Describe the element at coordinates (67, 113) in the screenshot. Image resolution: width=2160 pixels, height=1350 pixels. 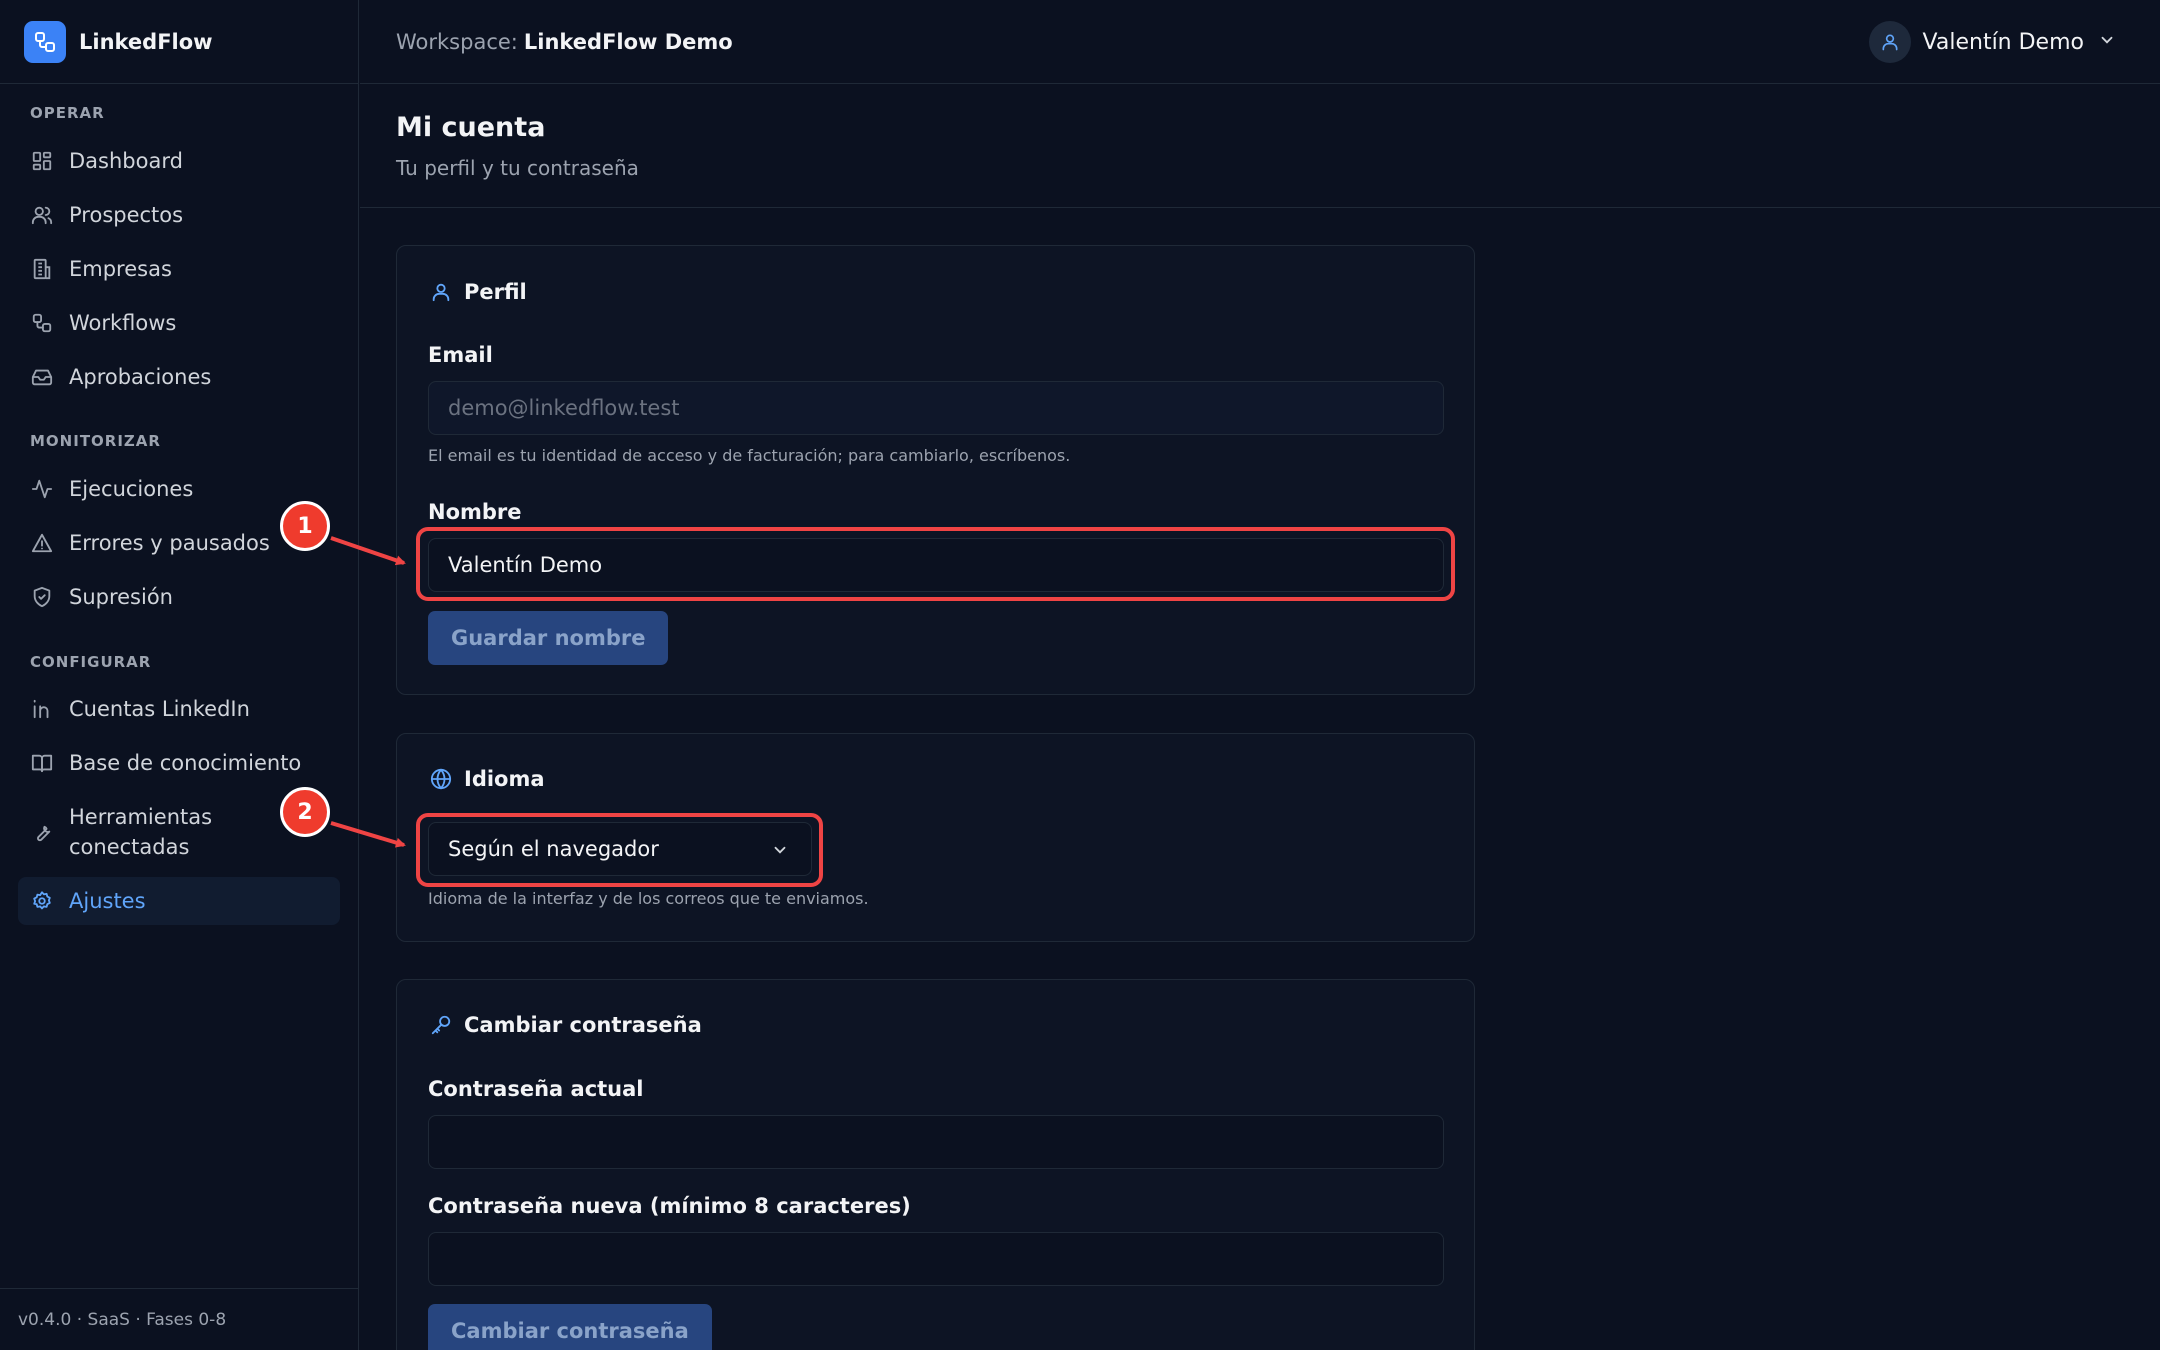
I see `section-label-operar: OPERAR` at that location.